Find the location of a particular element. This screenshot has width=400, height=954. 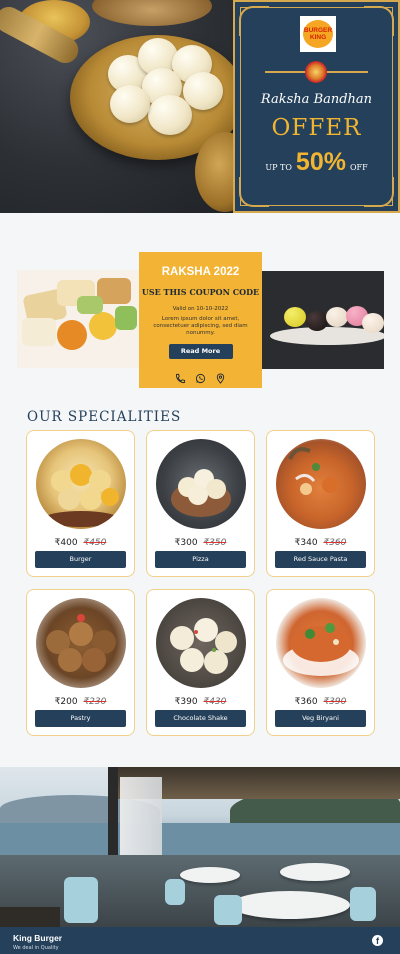

chocolate-shake-image is located at coordinates (201, 643).